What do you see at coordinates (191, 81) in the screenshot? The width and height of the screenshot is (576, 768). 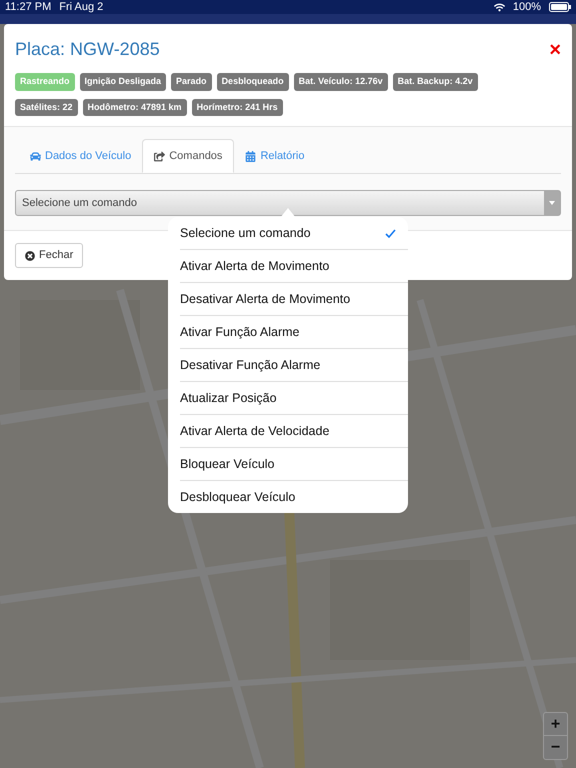 I see `status-badge: Parado` at bounding box center [191, 81].